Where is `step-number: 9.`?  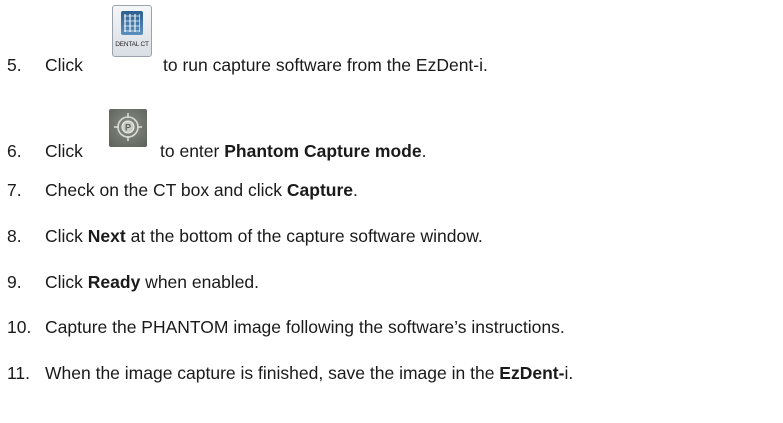
step-number: 9. is located at coordinates (14, 282).